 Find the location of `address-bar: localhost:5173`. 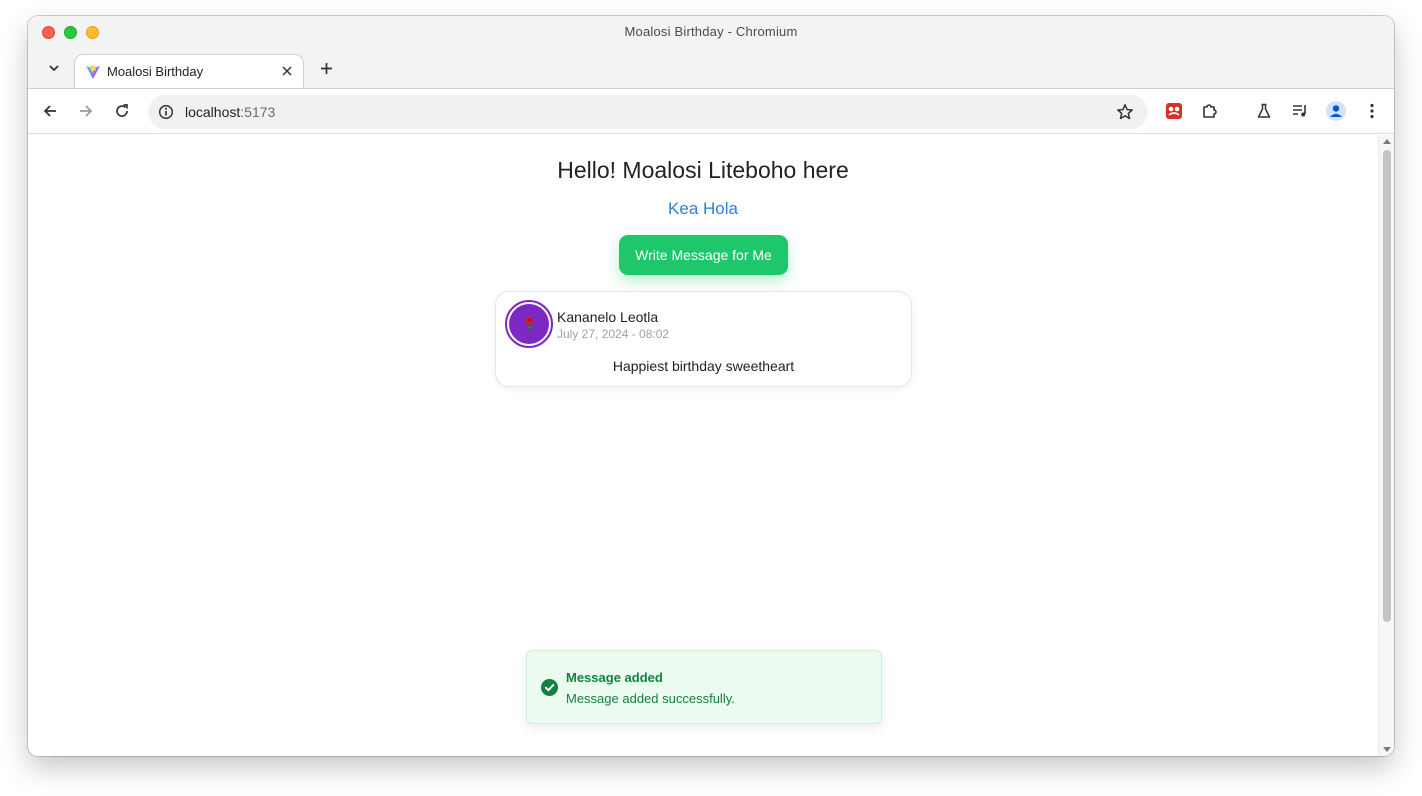

address-bar: localhost:5173 is located at coordinates (648, 112).